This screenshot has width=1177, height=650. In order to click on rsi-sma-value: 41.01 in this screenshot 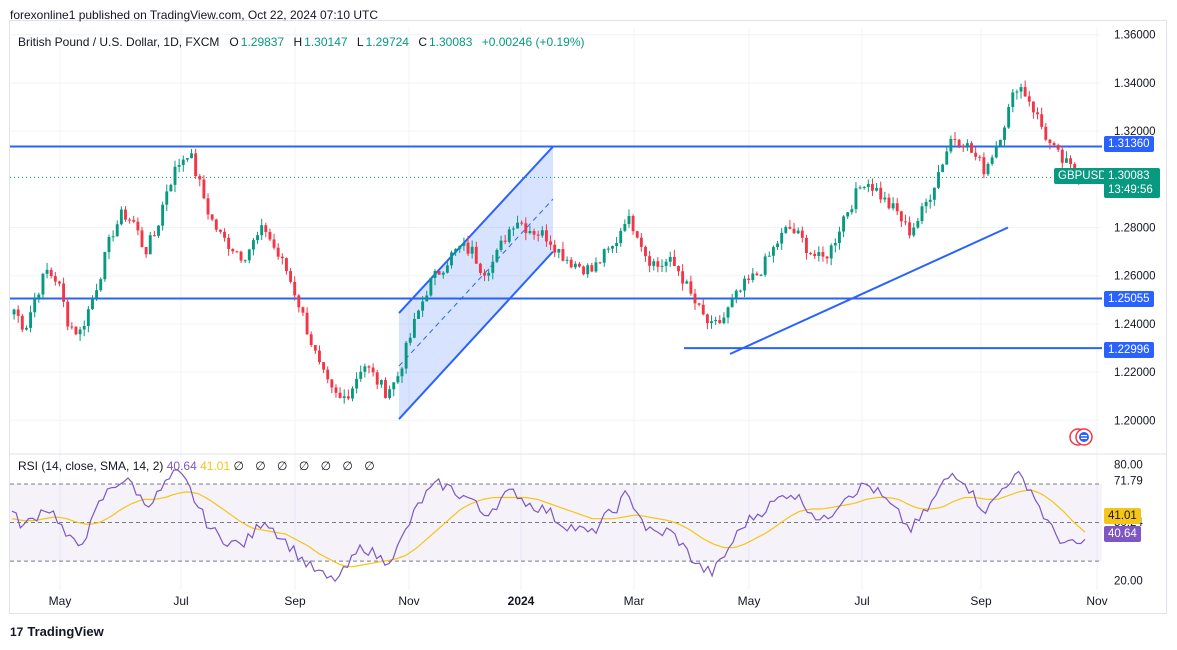, I will do `click(215, 466)`.